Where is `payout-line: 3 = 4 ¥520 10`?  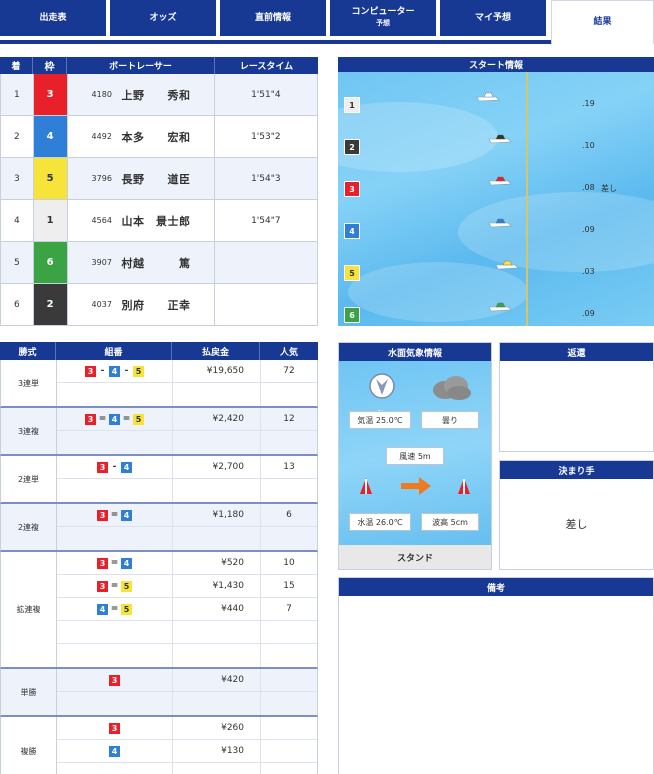 payout-line: 3 = 4 ¥520 10 is located at coordinates (187, 563).